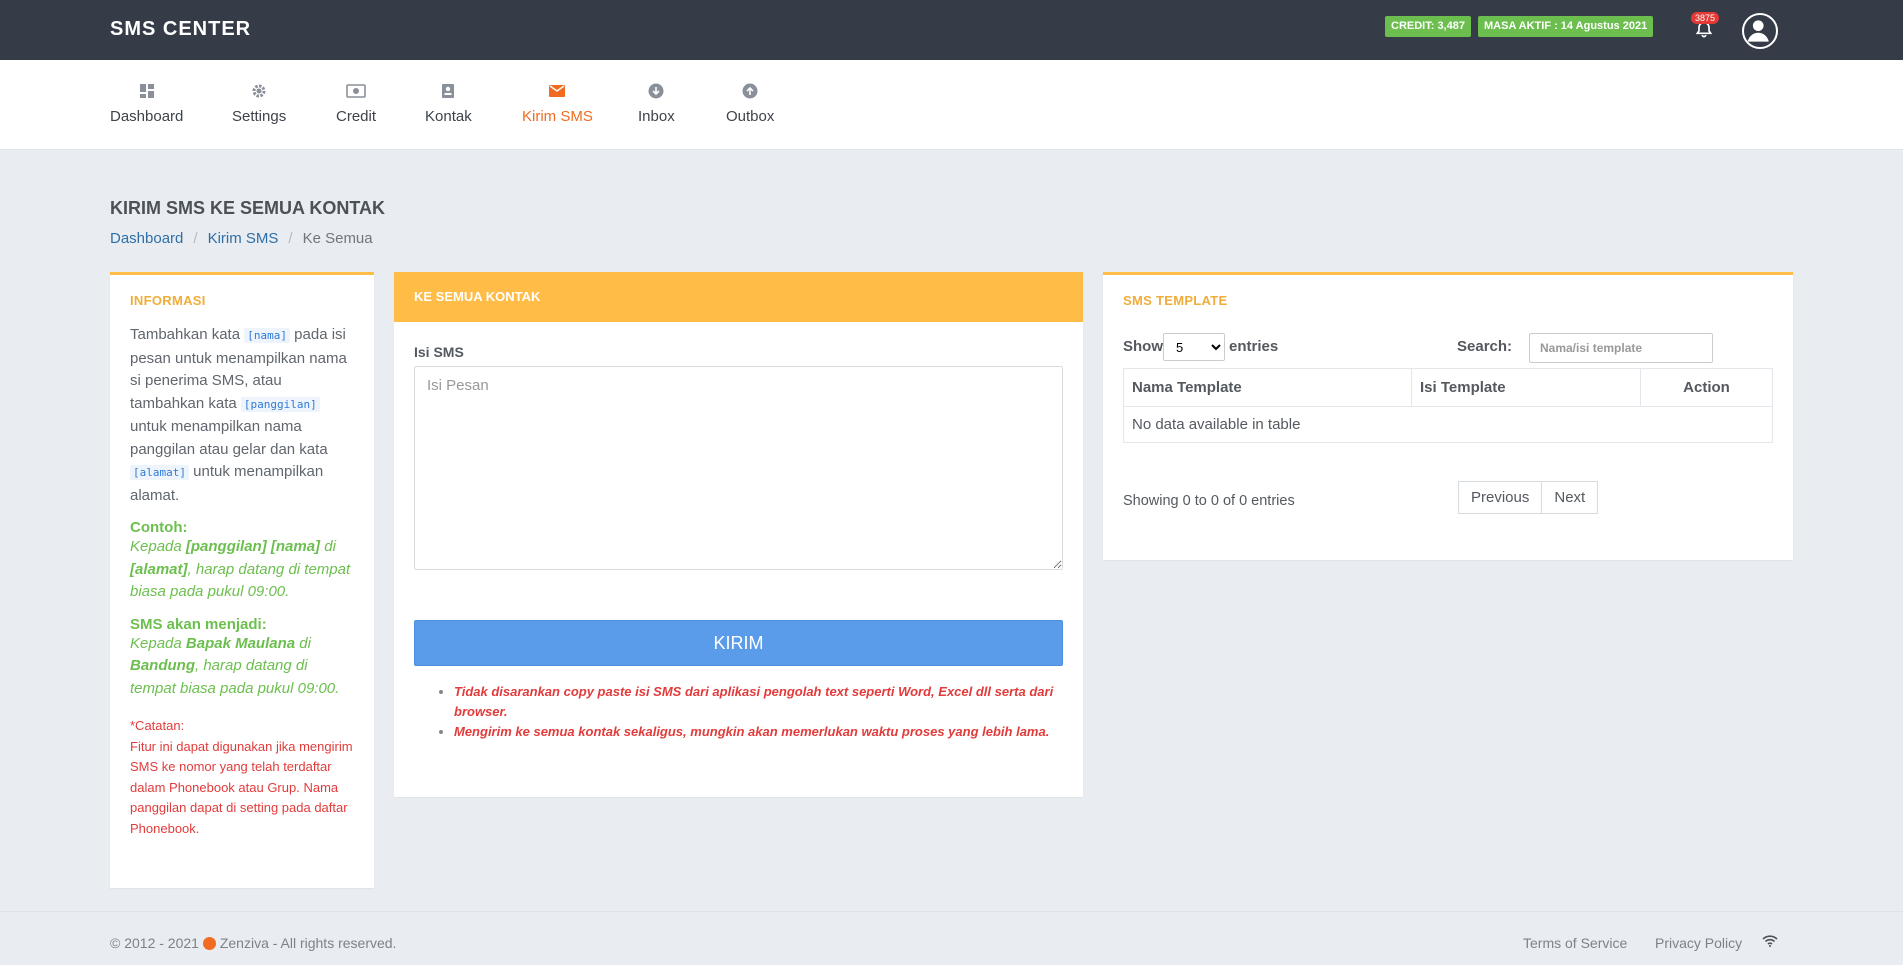  I want to click on money-icon, so click(356, 91).